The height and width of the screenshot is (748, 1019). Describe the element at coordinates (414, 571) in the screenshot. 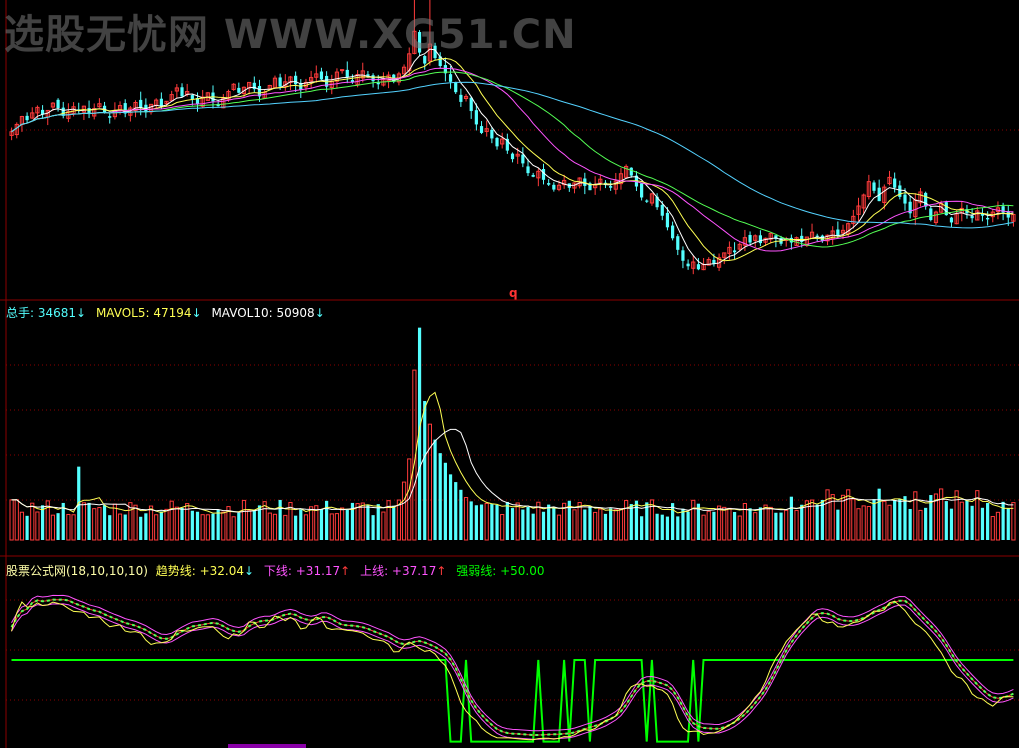

I see `upper-value: +37.17` at that location.